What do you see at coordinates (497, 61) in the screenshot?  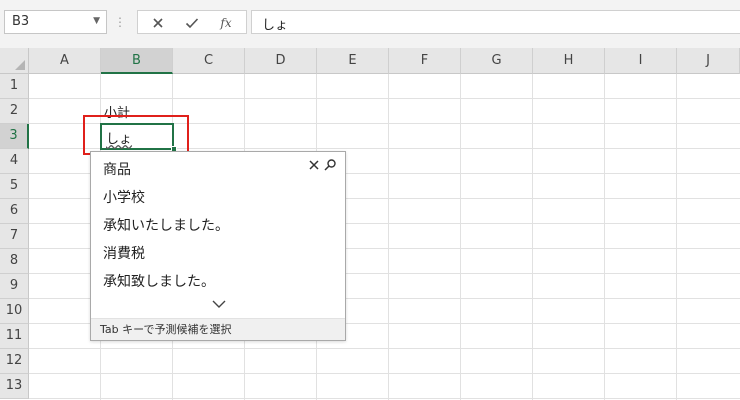 I see `column-header-g: G` at bounding box center [497, 61].